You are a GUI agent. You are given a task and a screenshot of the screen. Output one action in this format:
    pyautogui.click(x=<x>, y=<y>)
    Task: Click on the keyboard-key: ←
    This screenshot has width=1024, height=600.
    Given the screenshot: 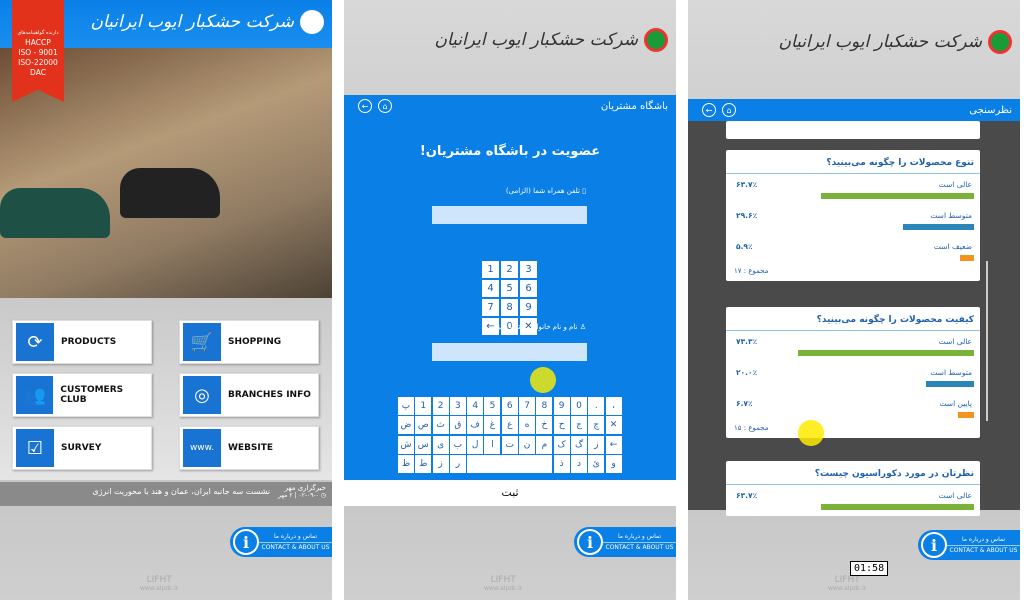 What is the action you would take?
    pyautogui.click(x=613, y=444)
    